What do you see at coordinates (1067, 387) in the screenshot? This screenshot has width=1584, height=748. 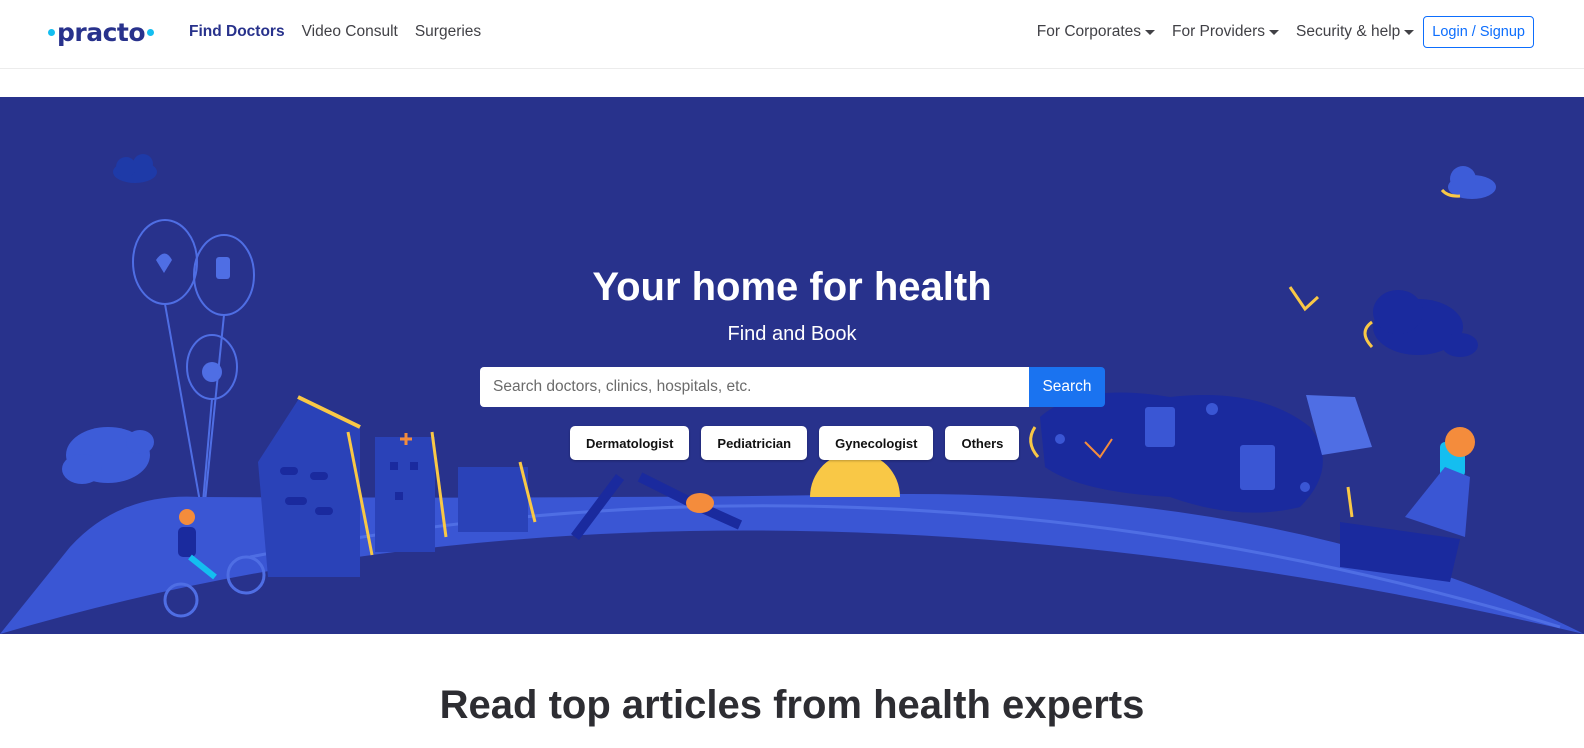 I see `search-button: Search` at bounding box center [1067, 387].